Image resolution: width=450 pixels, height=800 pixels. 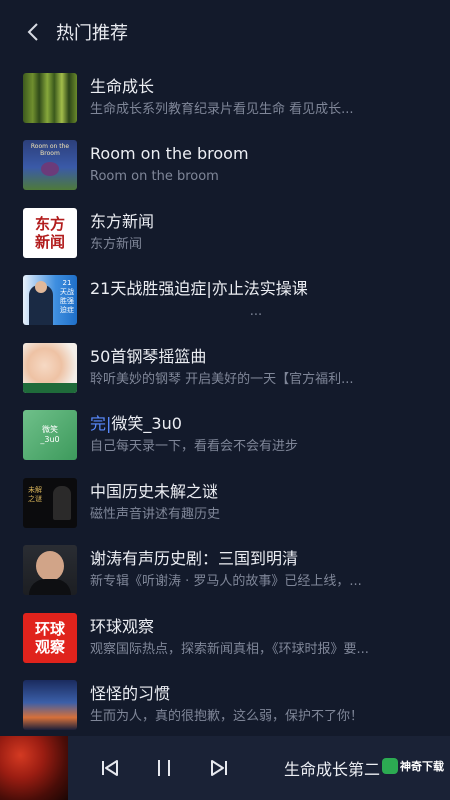 I want to click on cover-image: 21天战胜强迫症, so click(x=50, y=300).